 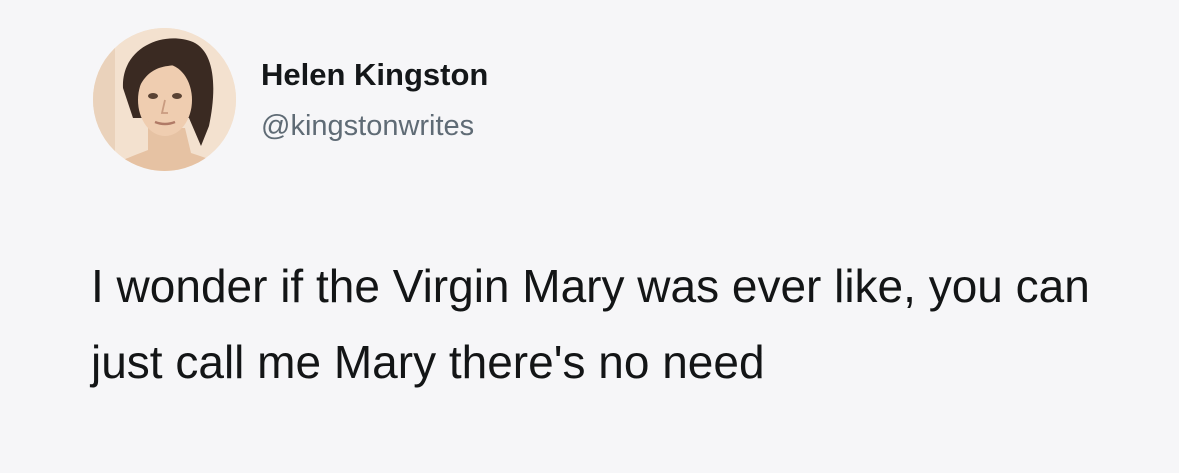 I want to click on avatar, so click(x=164, y=99).